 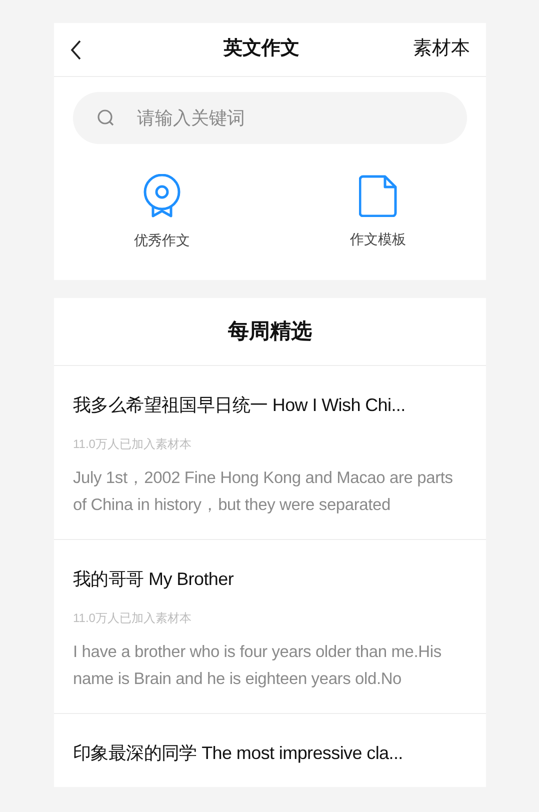 What do you see at coordinates (270, 118) in the screenshot?
I see `search-field: 请输入关键词` at bounding box center [270, 118].